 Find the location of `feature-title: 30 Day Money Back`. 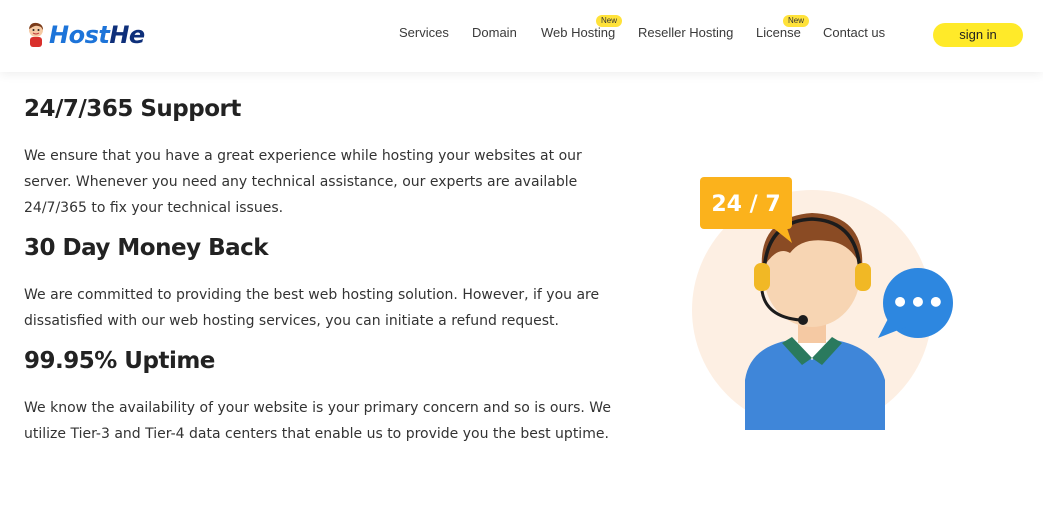

feature-title: 30 Day Money Back is located at coordinates (146, 248).